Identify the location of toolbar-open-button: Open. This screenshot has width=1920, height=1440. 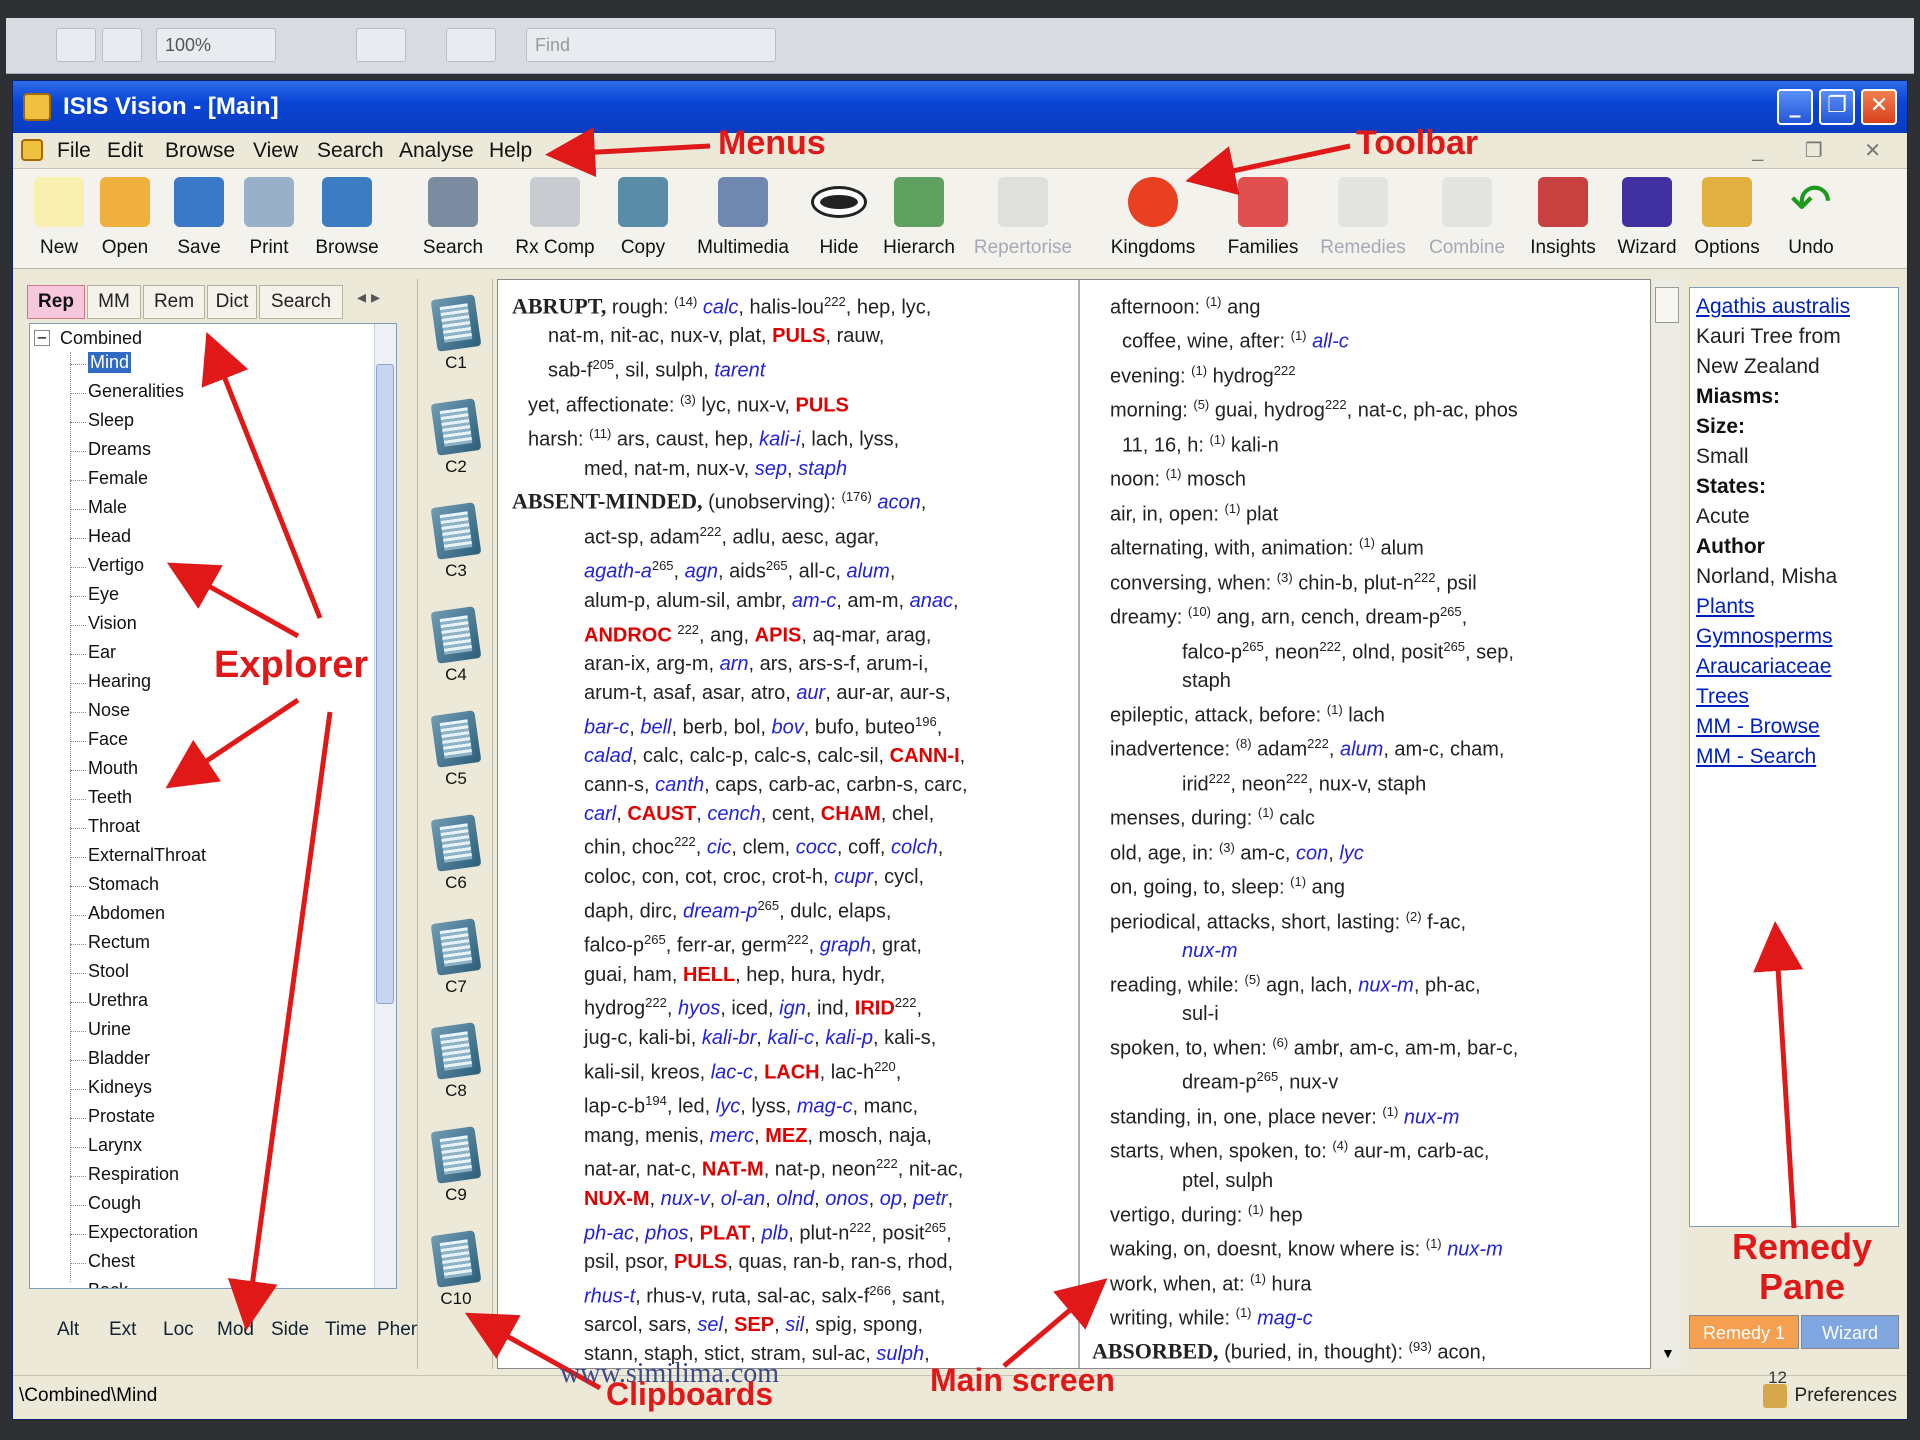
(125, 219).